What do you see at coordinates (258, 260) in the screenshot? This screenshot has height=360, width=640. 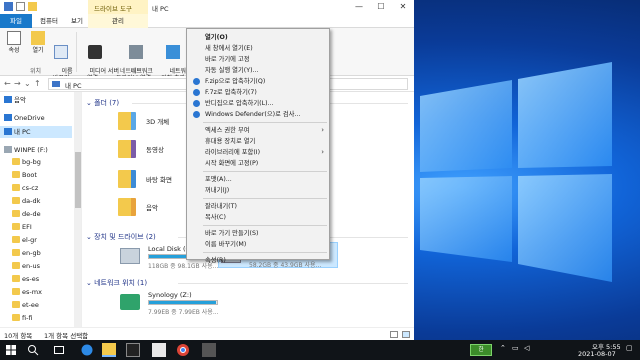 I see `context-menu-item: 속성(R)` at bounding box center [258, 260].